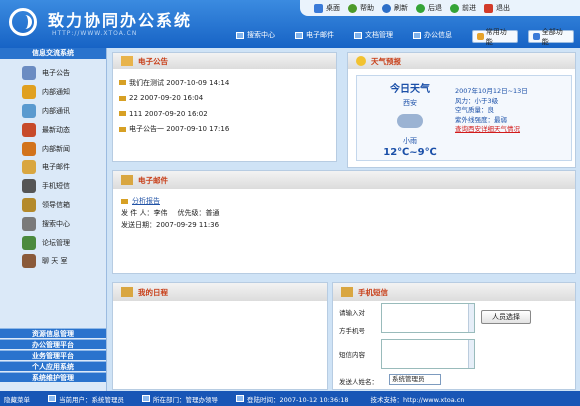 This screenshot has width=580, height=406. I want to click on email-subject-link: 分析报告, so click(146, 201).